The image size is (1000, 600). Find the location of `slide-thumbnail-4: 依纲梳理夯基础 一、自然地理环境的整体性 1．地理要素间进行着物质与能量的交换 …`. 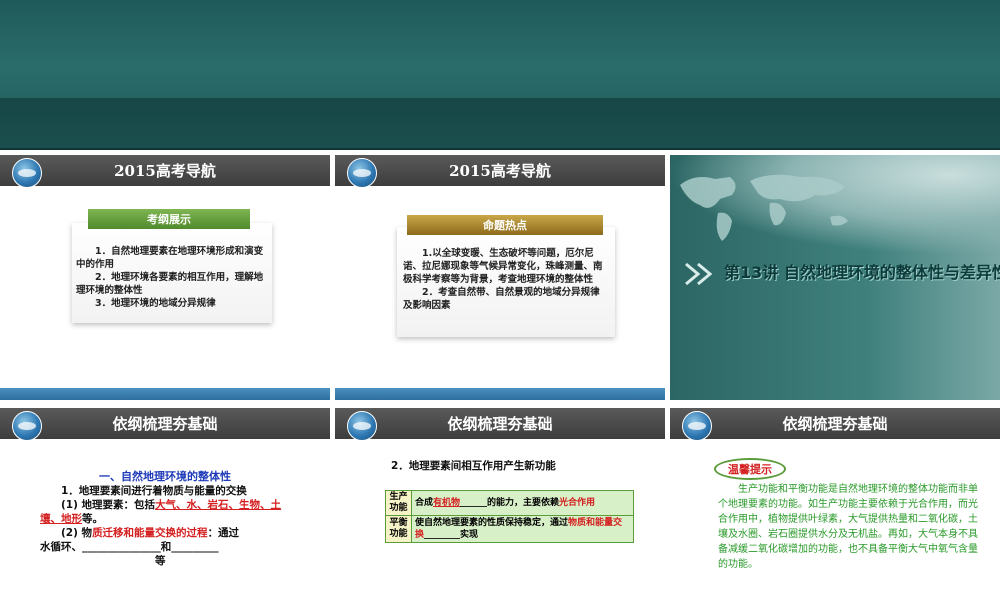

slide-thumbnail-4: 依纲梳理夯基础 一、自然地理环境的整体性 1．地理要素间进行着物质与能量的交换 … is located at coordinates (165, 504).